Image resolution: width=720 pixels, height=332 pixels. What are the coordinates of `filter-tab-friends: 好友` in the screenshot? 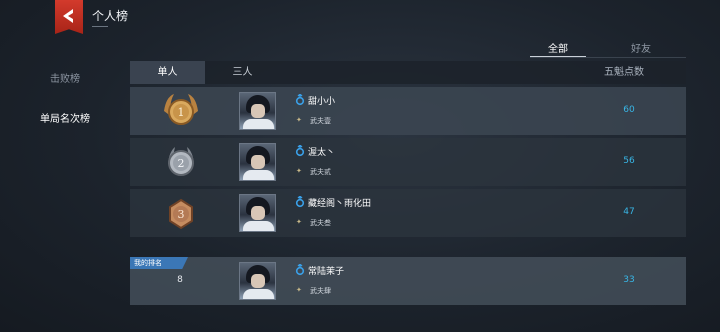 It's located at (641, 47).